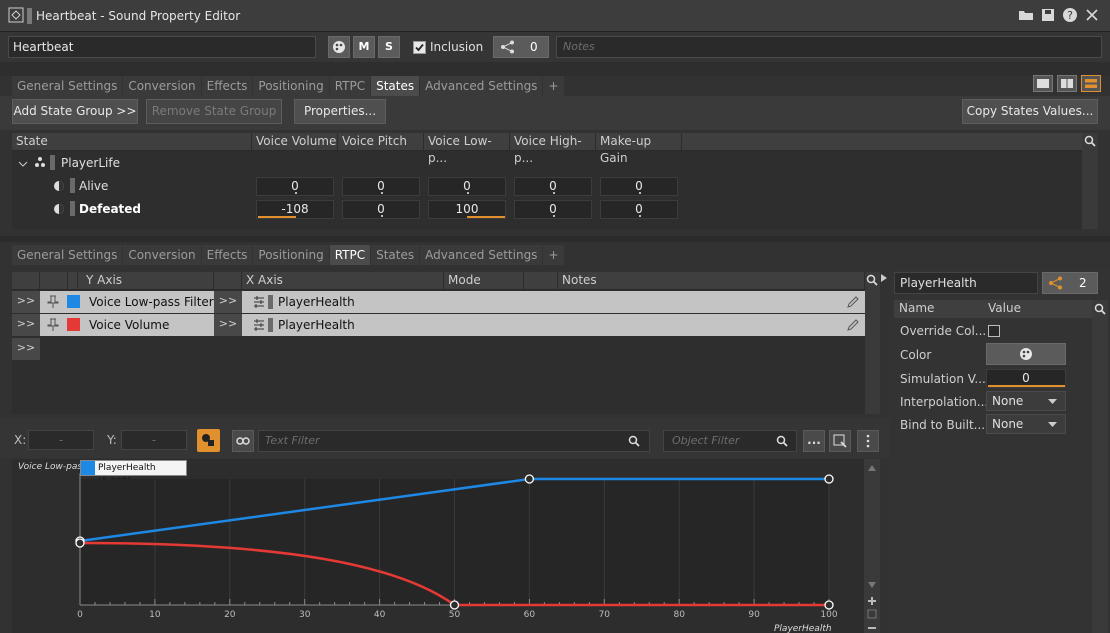 This screenshot has width=1110, height=633. I want to click on alive-voice-highpass: 0, so click(553, 186).